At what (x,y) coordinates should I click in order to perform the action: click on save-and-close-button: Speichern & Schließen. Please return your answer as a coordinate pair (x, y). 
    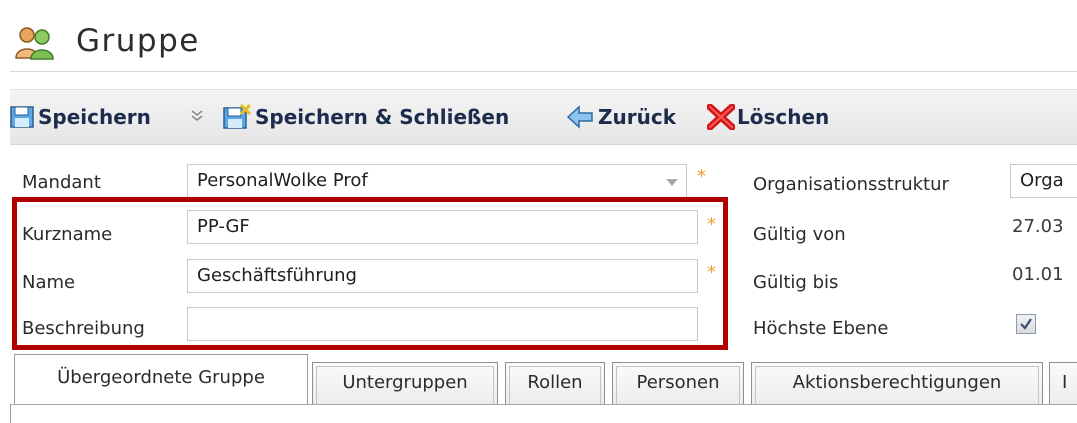
    Looking at the image, I should click on (366, 117).